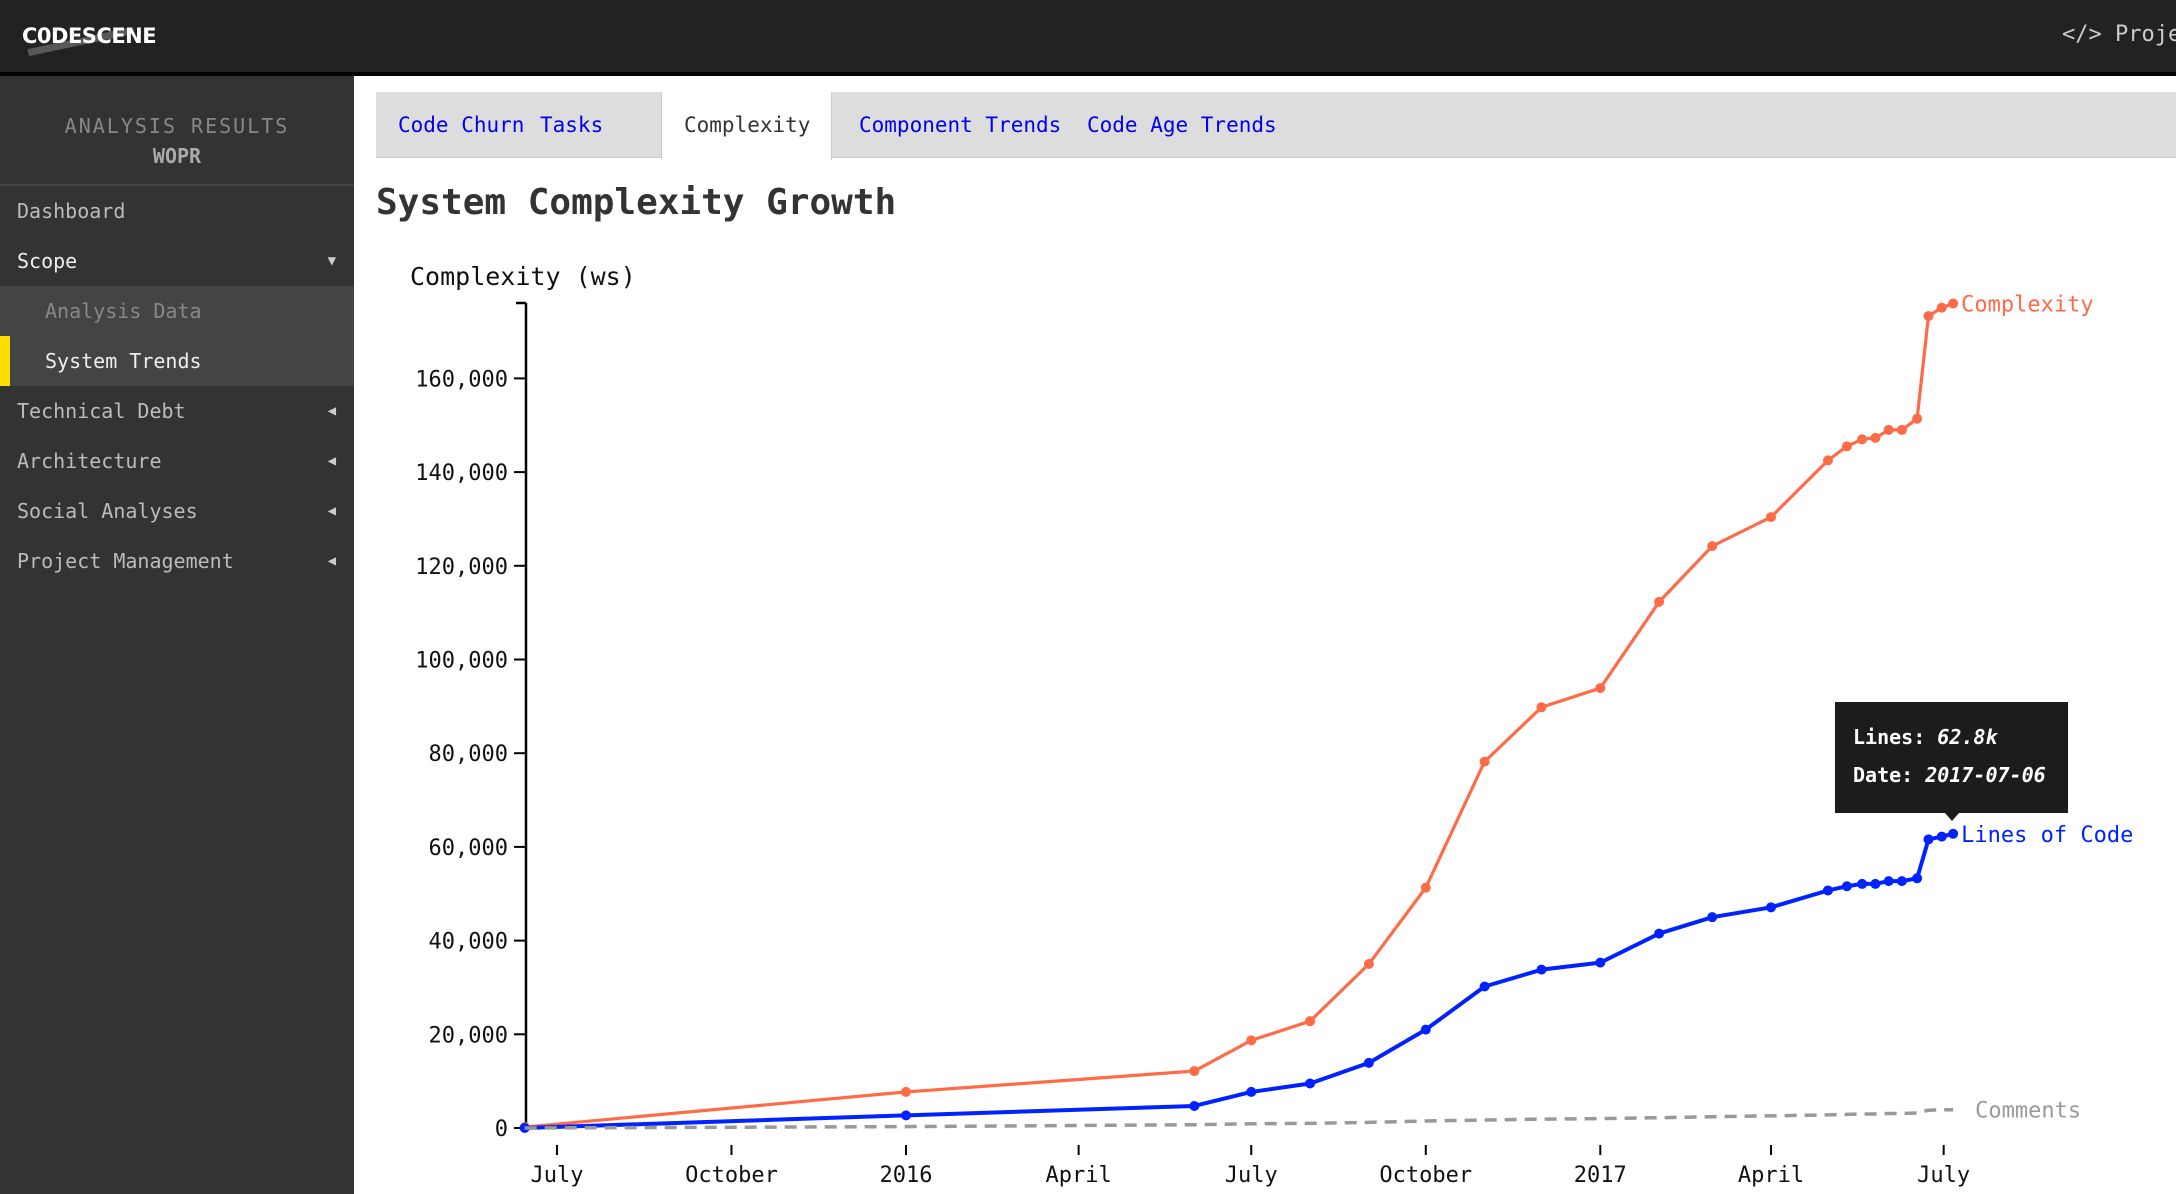 Image resolution: width=2176 pixels, height=1194 pixels. I want to click on logo-text: C0DESCENE, so click(89, 36).